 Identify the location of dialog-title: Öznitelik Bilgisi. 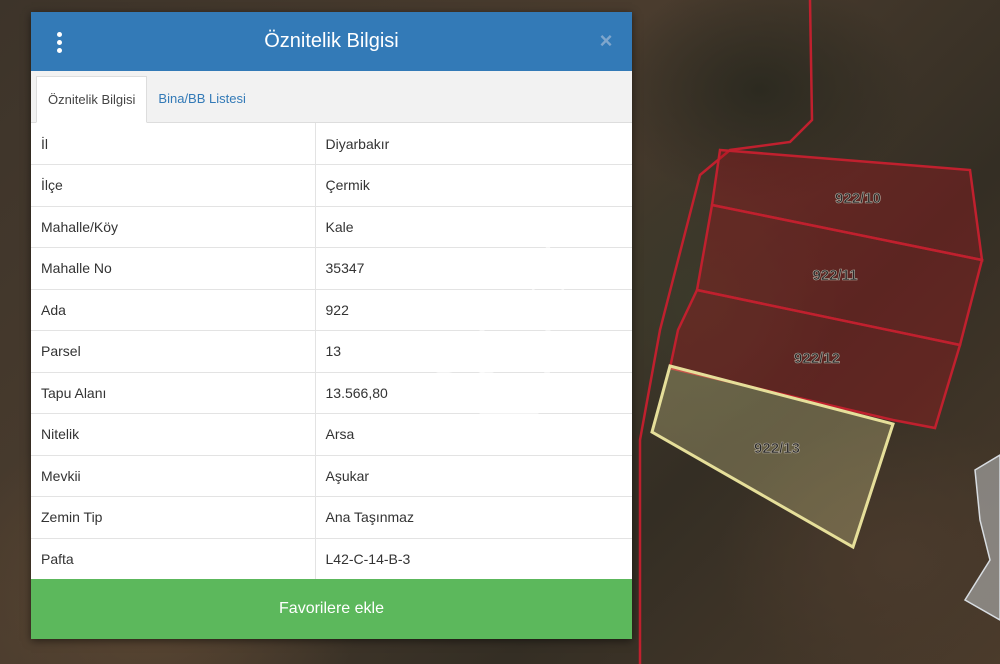
(331, 41).